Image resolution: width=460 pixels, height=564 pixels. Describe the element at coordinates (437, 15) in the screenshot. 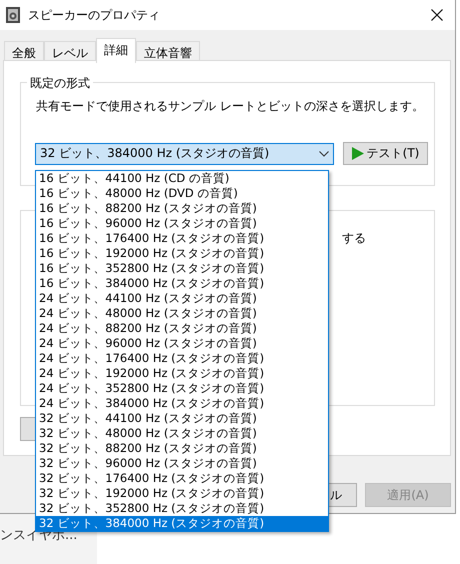

I see `close-icon` at that location.